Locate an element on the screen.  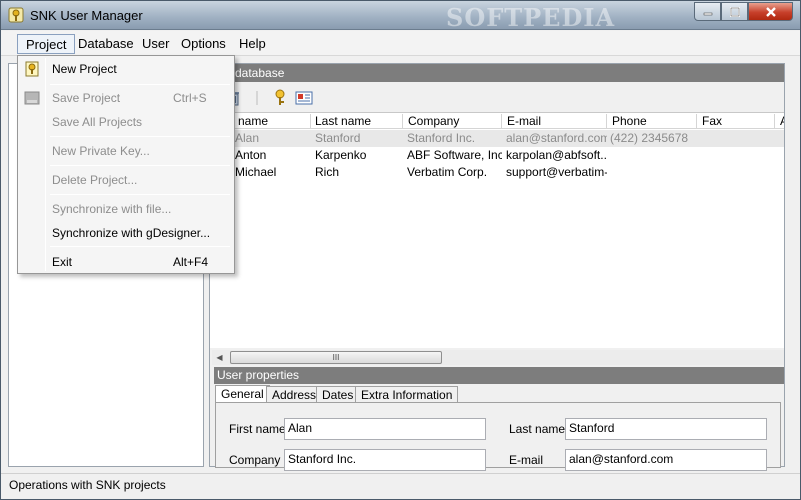
maximize-button is located at coordinates (734, 11).